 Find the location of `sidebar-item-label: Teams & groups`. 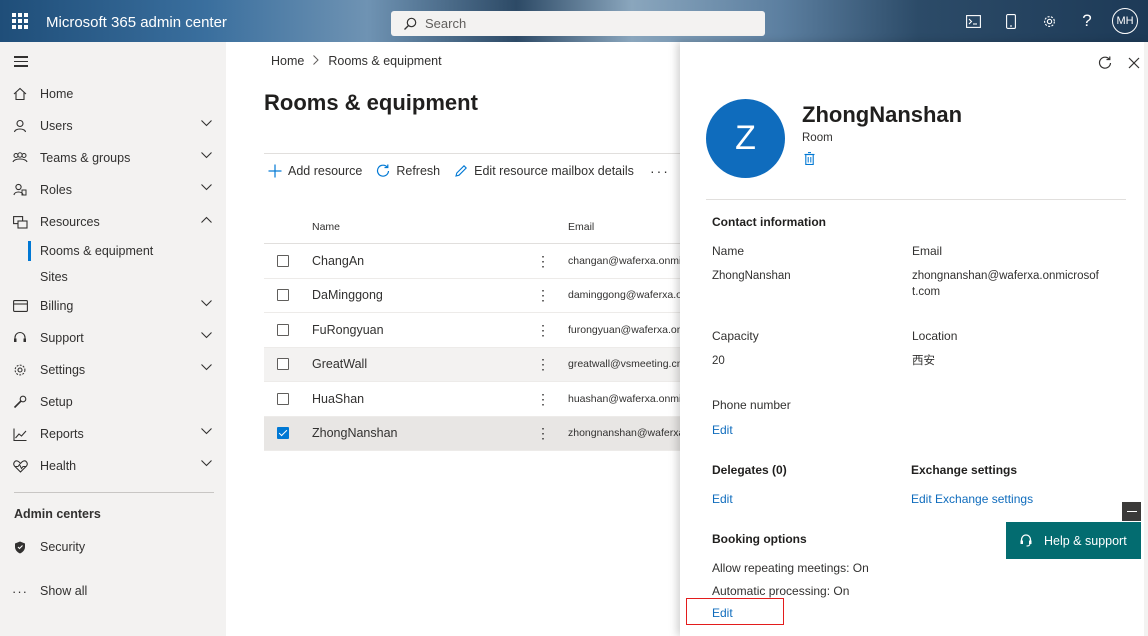

sidebar-item-label: Teams & groups is located at coordinates (85, 158).